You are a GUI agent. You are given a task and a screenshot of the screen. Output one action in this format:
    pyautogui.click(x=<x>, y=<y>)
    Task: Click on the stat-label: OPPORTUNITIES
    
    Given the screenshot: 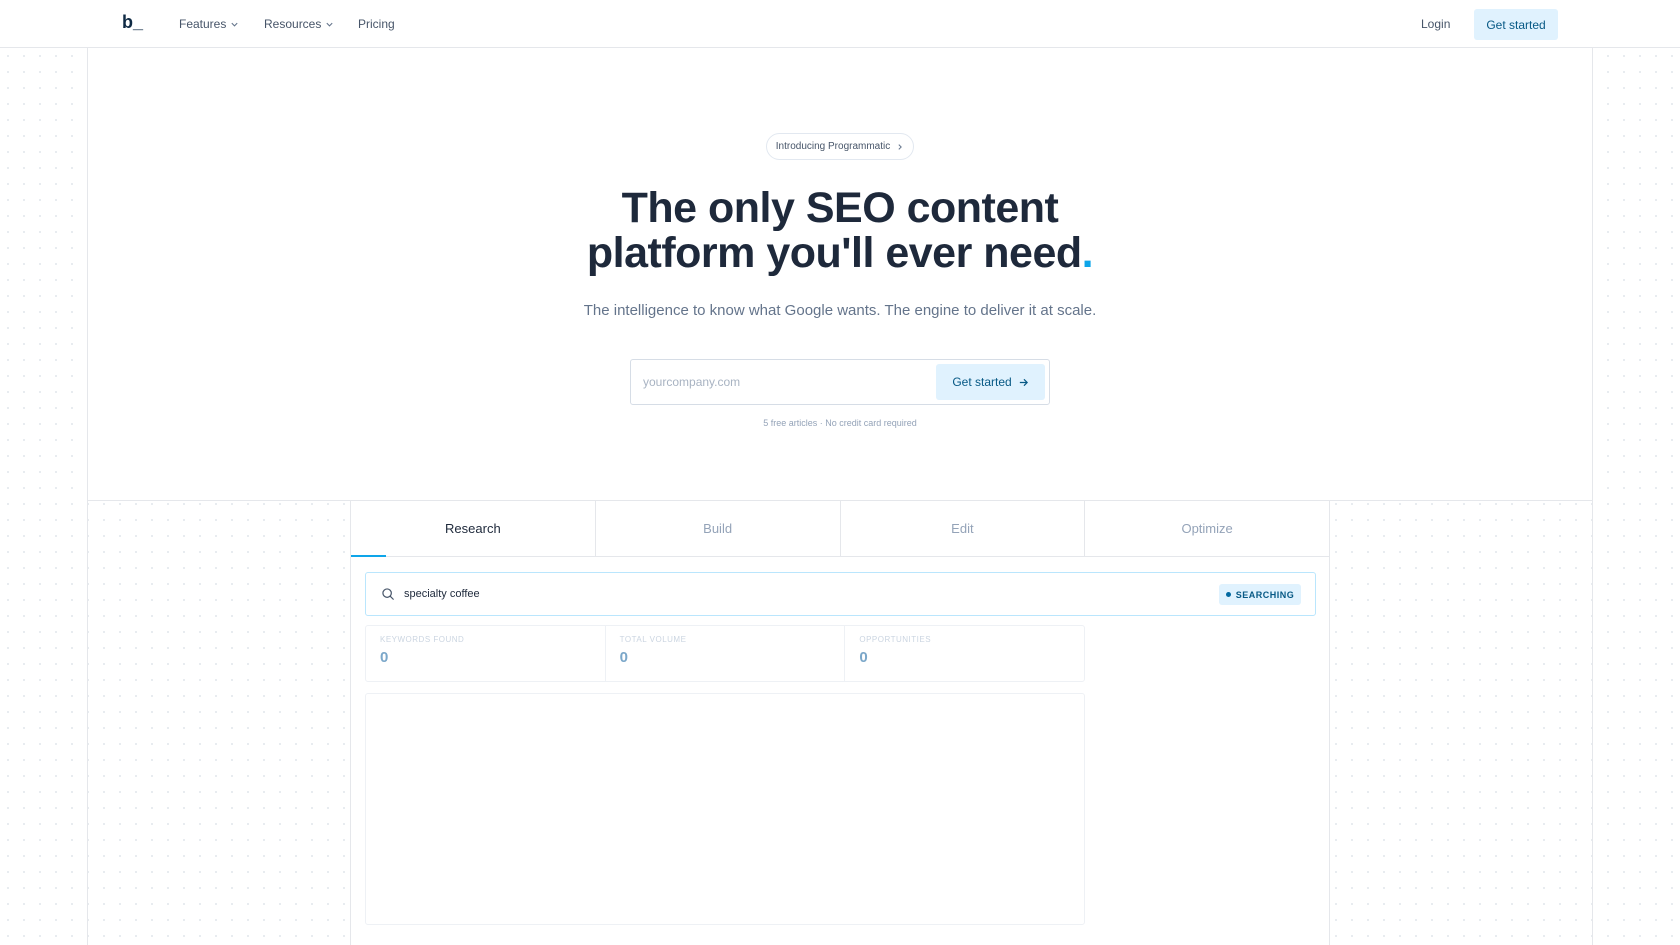 What is the action you would take?
    pyautogui.click(x=895, y=639)
    